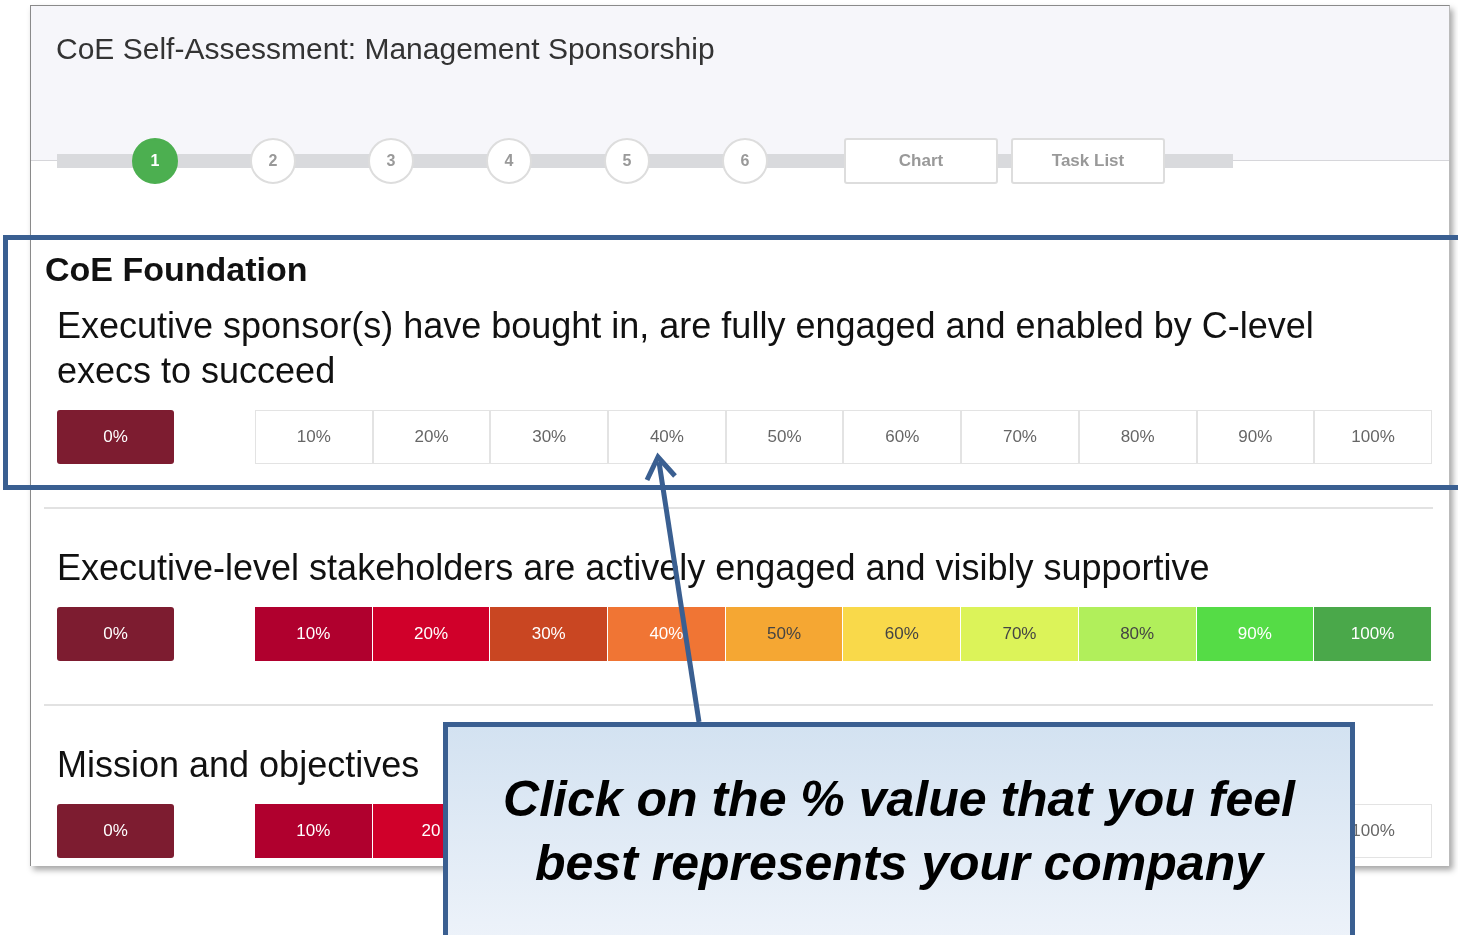 The width and height of the screenshot is (1458, 935). Describe the element at coordinates (667, 437) in the screenshot. I see `percent-option: 40%` at that location.